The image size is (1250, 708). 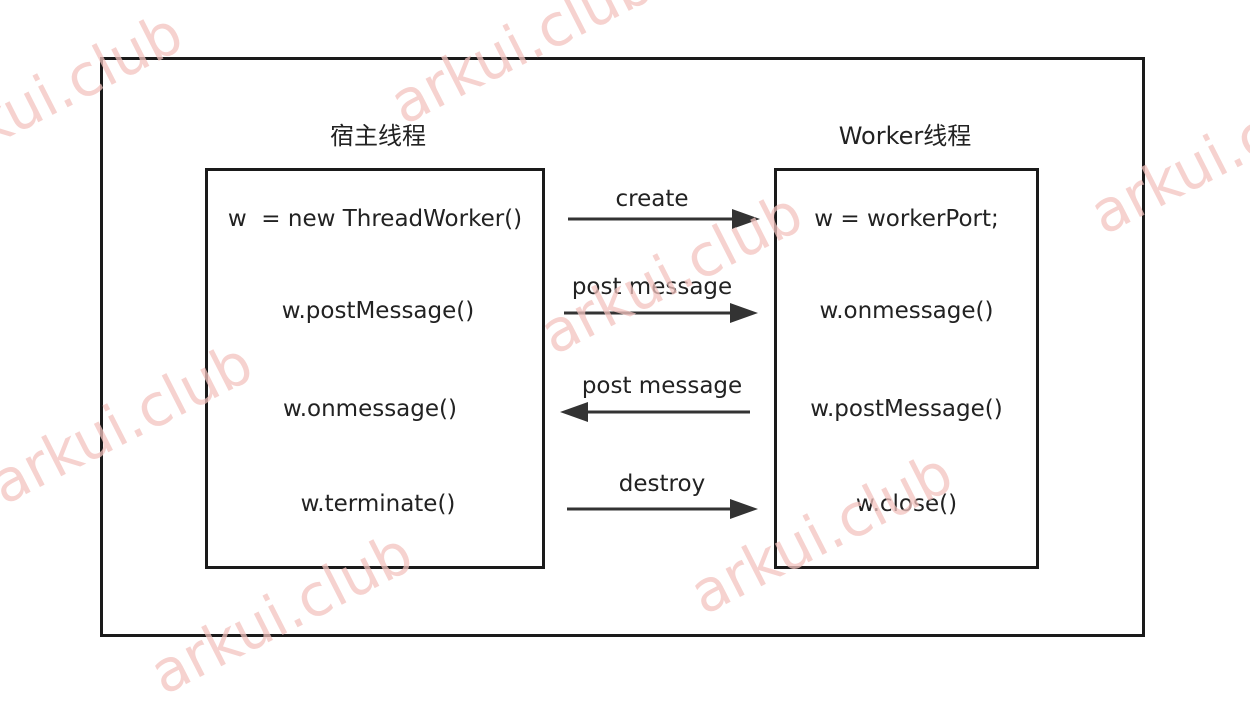 I want to click on arrow-label-destroy: destroy, so click(x=662, y=484).